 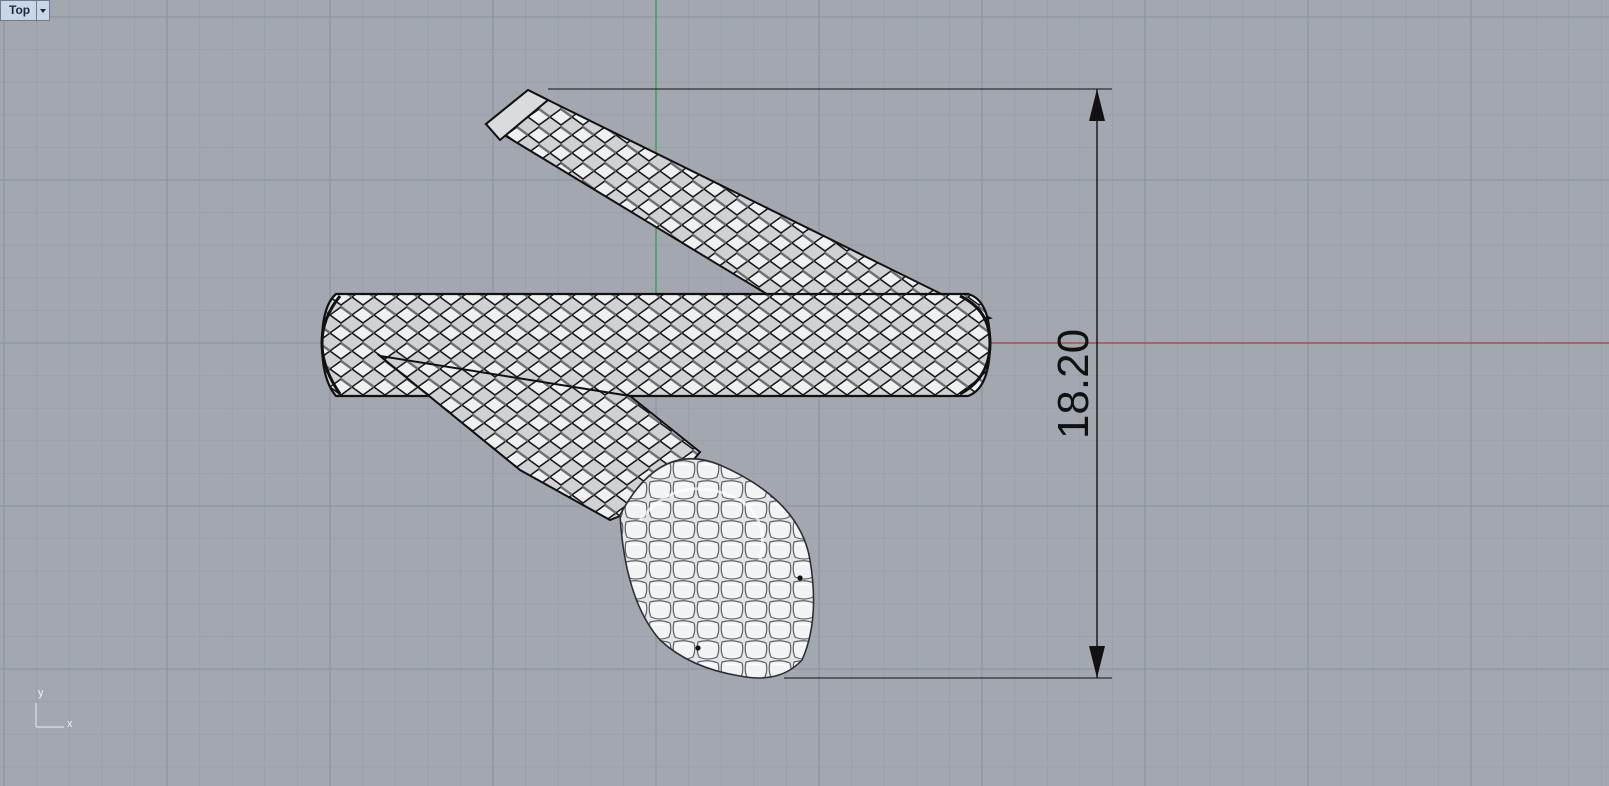 I want to click on axis-indicator-y-label: y, so click(x=41, y=693).